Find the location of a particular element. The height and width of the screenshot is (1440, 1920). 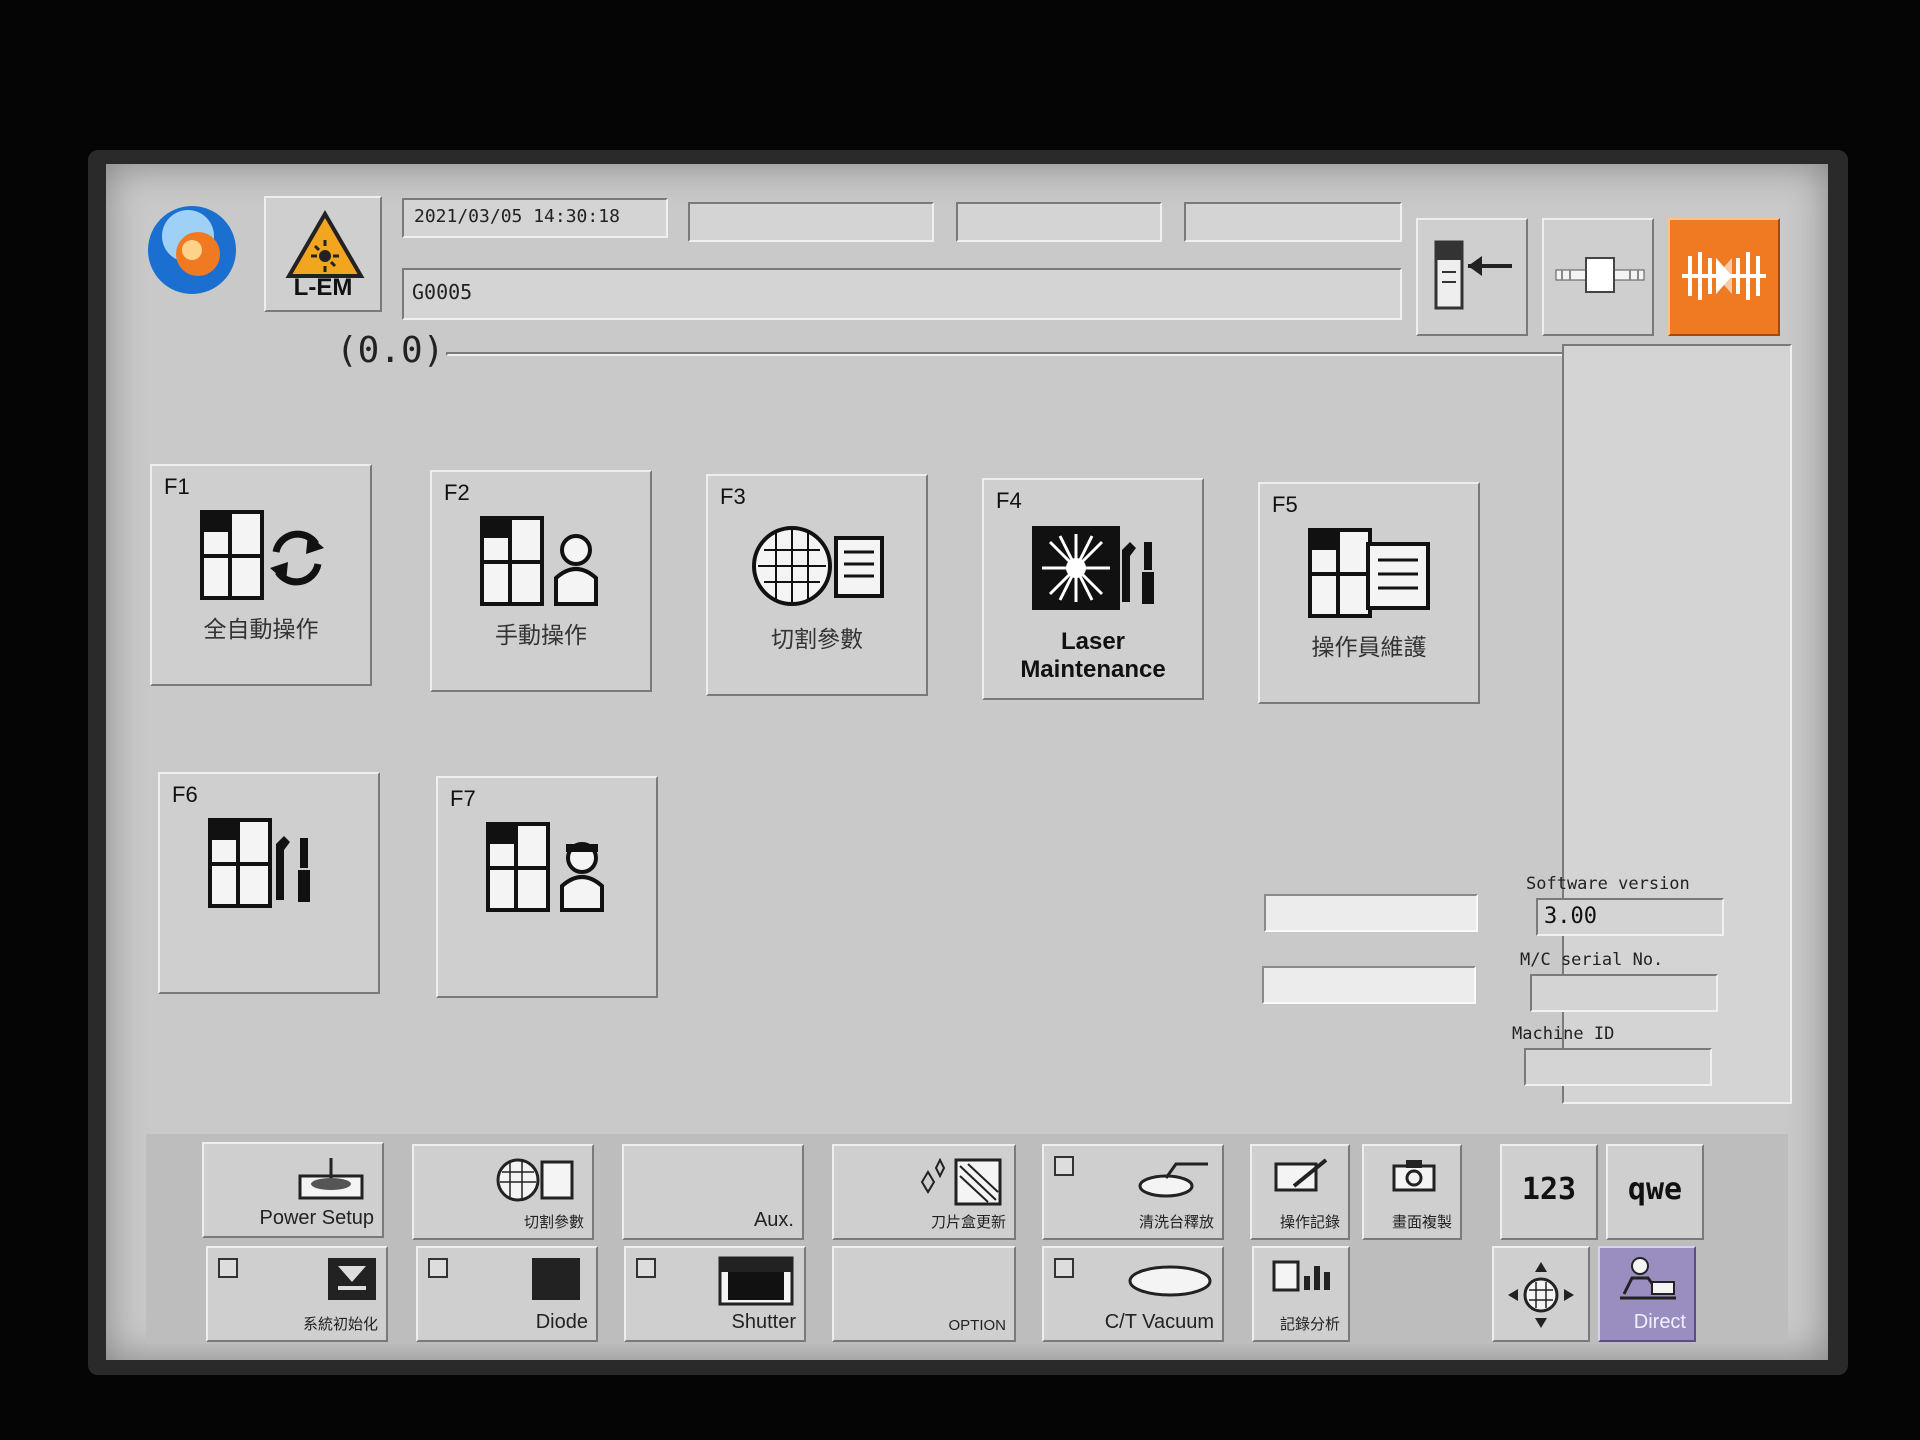

f5-operator-maintenance-button: F5 操作員維護 is located at coordinates (1369, 593).